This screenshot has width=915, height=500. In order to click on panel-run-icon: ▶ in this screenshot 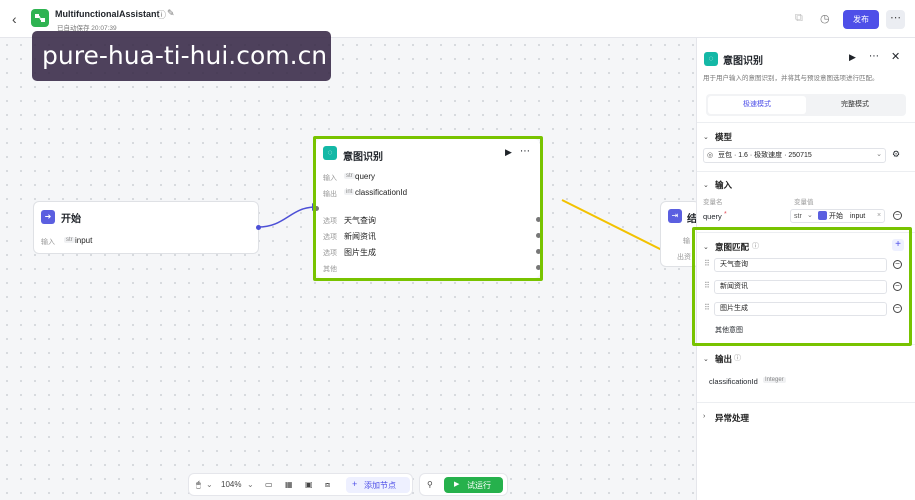, I will do `click(852, 57)`.